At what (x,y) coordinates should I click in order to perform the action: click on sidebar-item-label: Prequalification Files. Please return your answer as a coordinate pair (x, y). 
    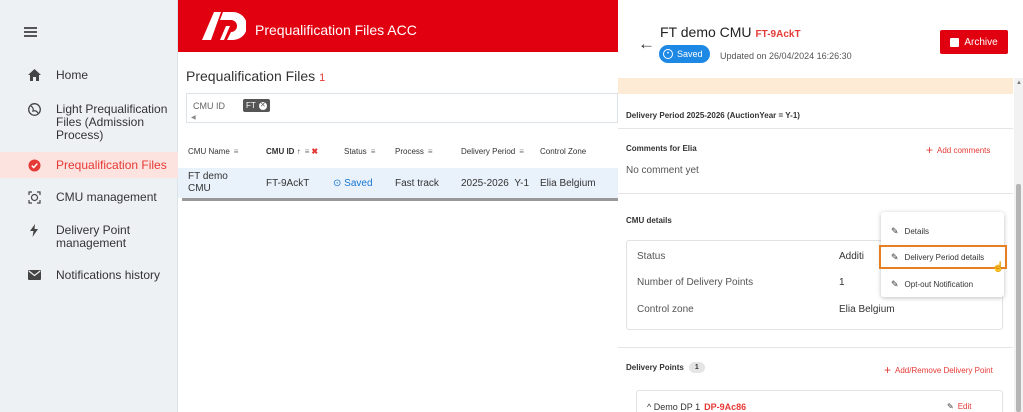
    Looking at the image, I should click on (111, 165).